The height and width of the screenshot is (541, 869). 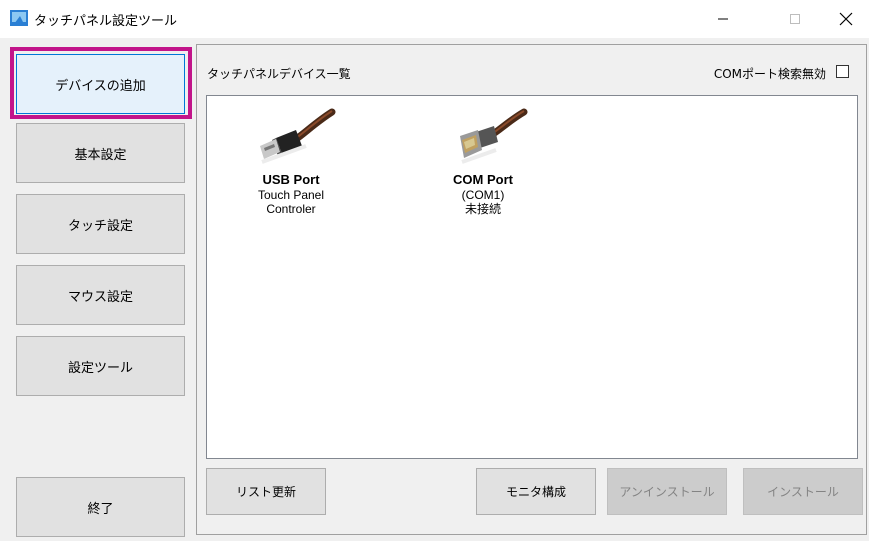 I want to click on maximize-button, so click(x=795, y=19).